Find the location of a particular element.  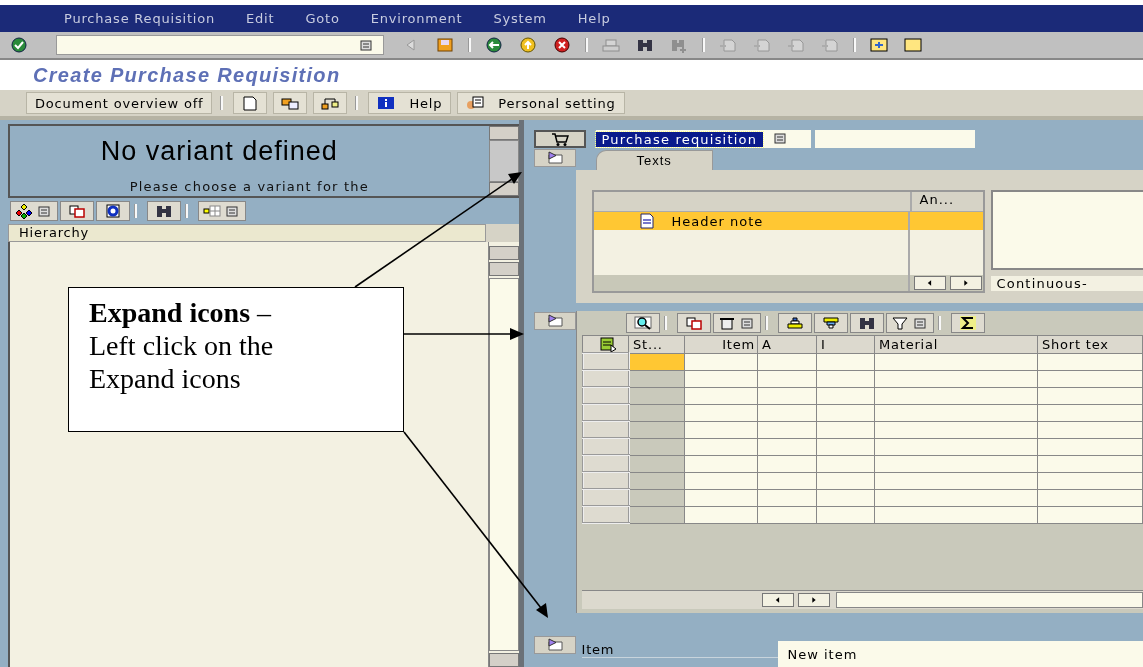

tree-icon is located at coordinates (330, 103).